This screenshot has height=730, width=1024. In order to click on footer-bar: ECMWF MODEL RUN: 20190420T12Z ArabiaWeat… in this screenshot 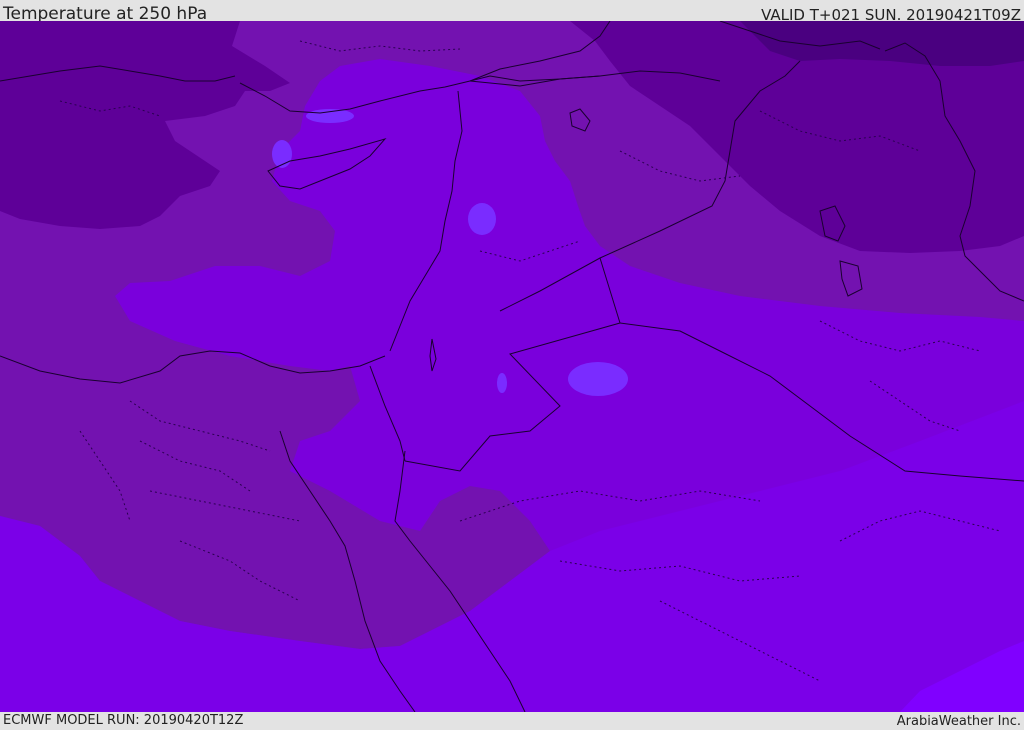, I will do `click(512, 720)`.